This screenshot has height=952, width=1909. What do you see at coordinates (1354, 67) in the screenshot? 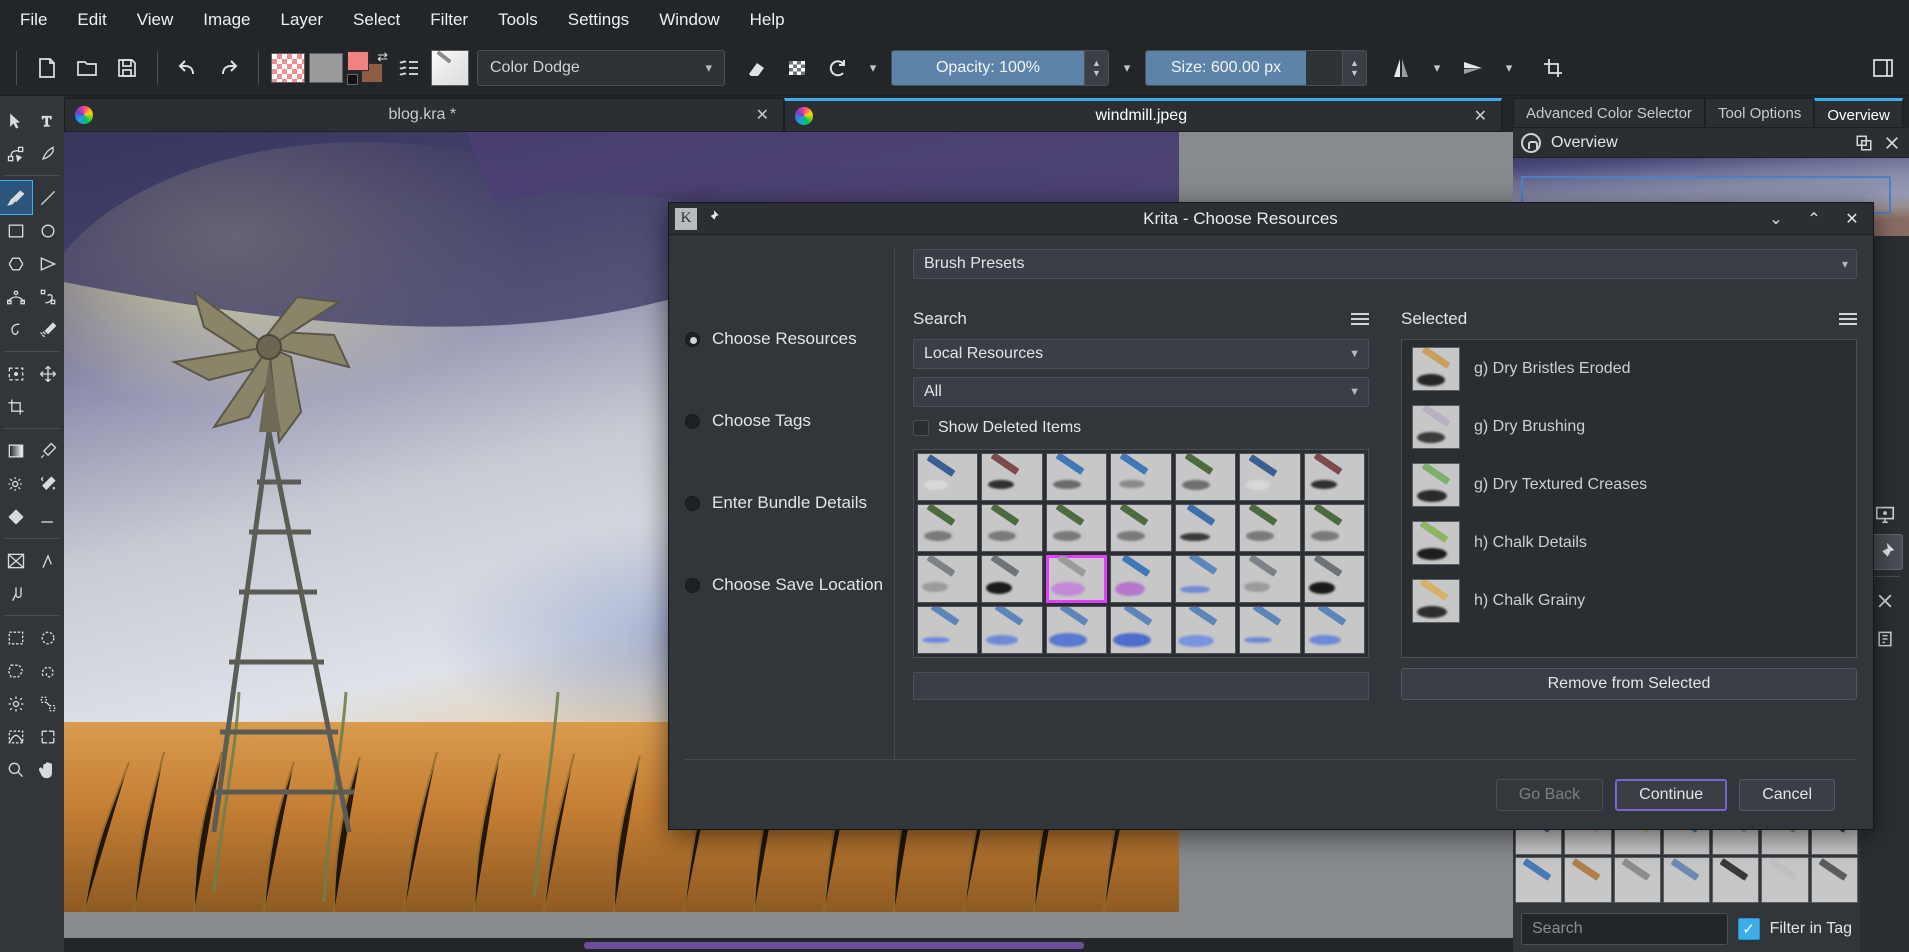
I see `brush-size-stepper: ▲ ▼` at bounding box center [1354, 67].